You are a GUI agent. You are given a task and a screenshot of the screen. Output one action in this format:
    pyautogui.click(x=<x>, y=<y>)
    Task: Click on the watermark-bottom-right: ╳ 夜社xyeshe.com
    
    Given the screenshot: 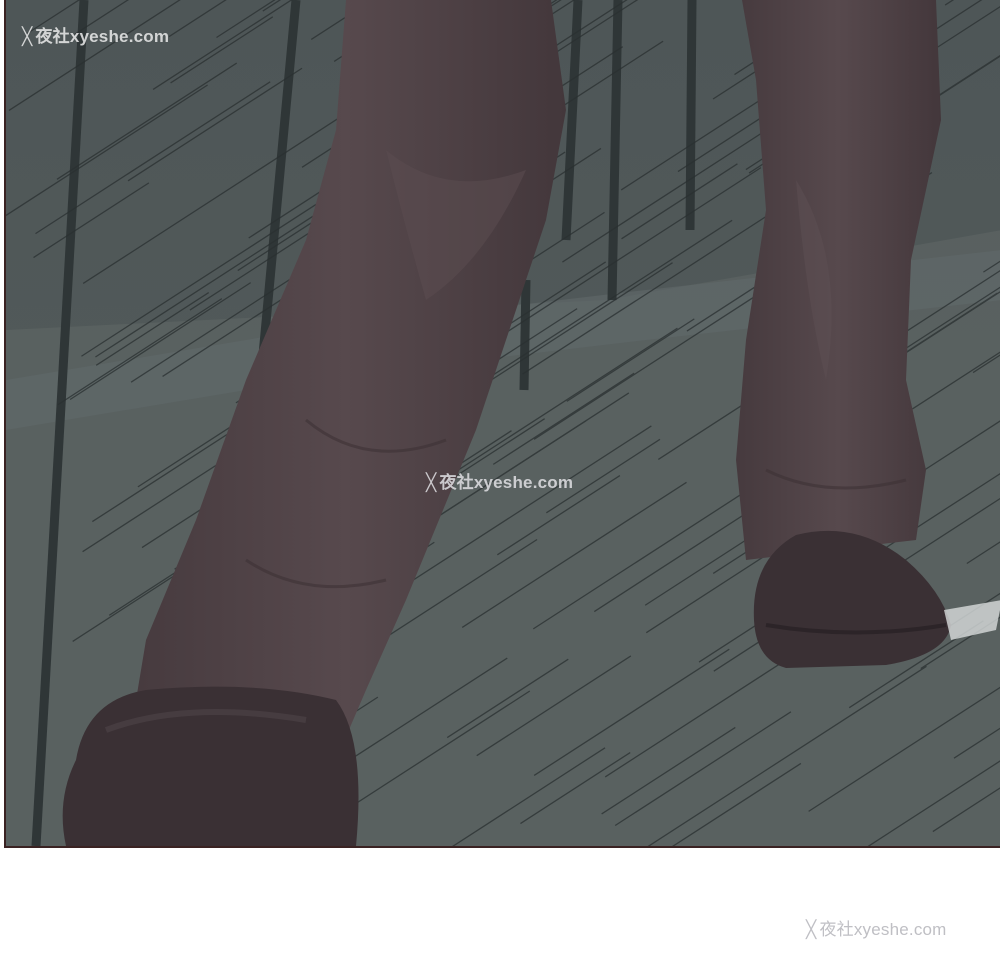 What is the action you would take?
    pyautogui.click(x=876, y=927)
    